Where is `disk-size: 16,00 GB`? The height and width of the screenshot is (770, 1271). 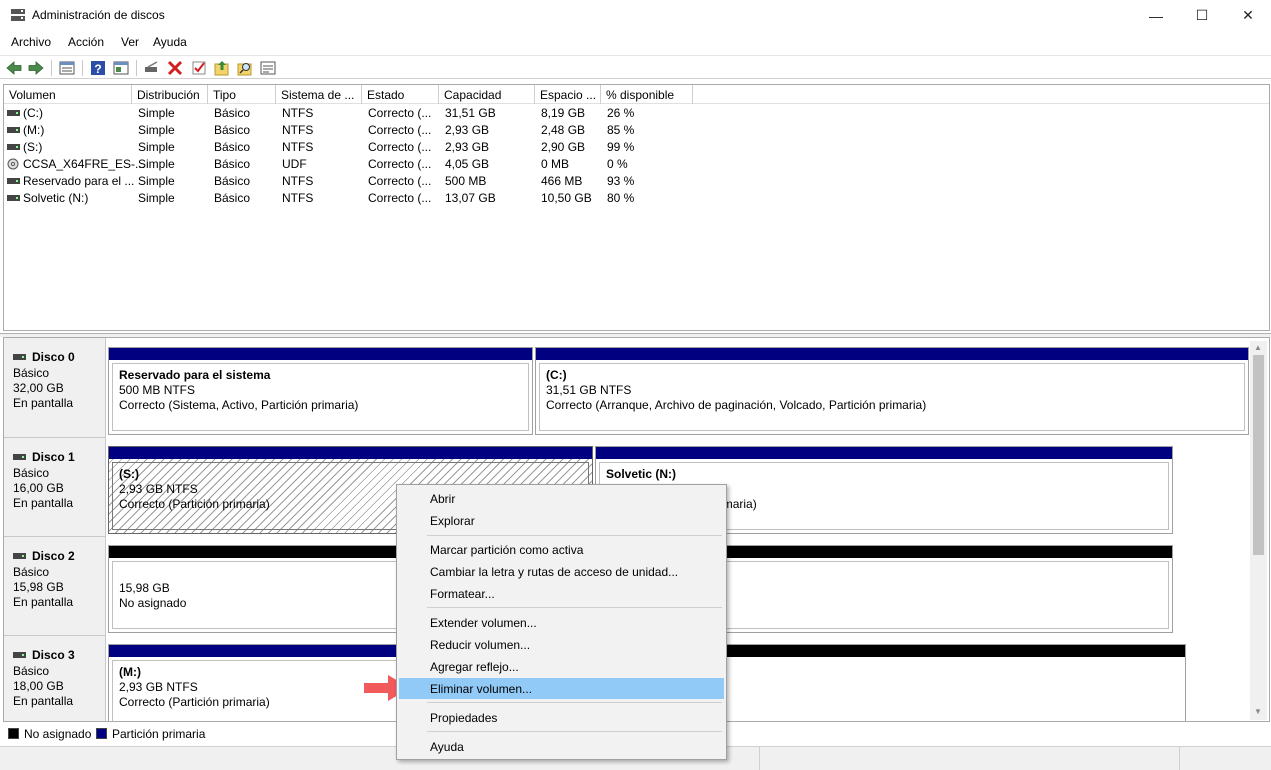 disk-size: 16,00 GB is located at coordinates (38, 488).